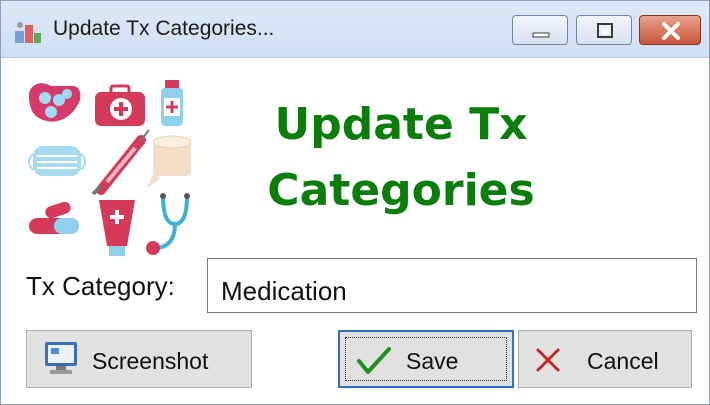  Describe the element at coordinates (120, 105) in the screenshot. I see `first-aid-kit-icon` at that location.